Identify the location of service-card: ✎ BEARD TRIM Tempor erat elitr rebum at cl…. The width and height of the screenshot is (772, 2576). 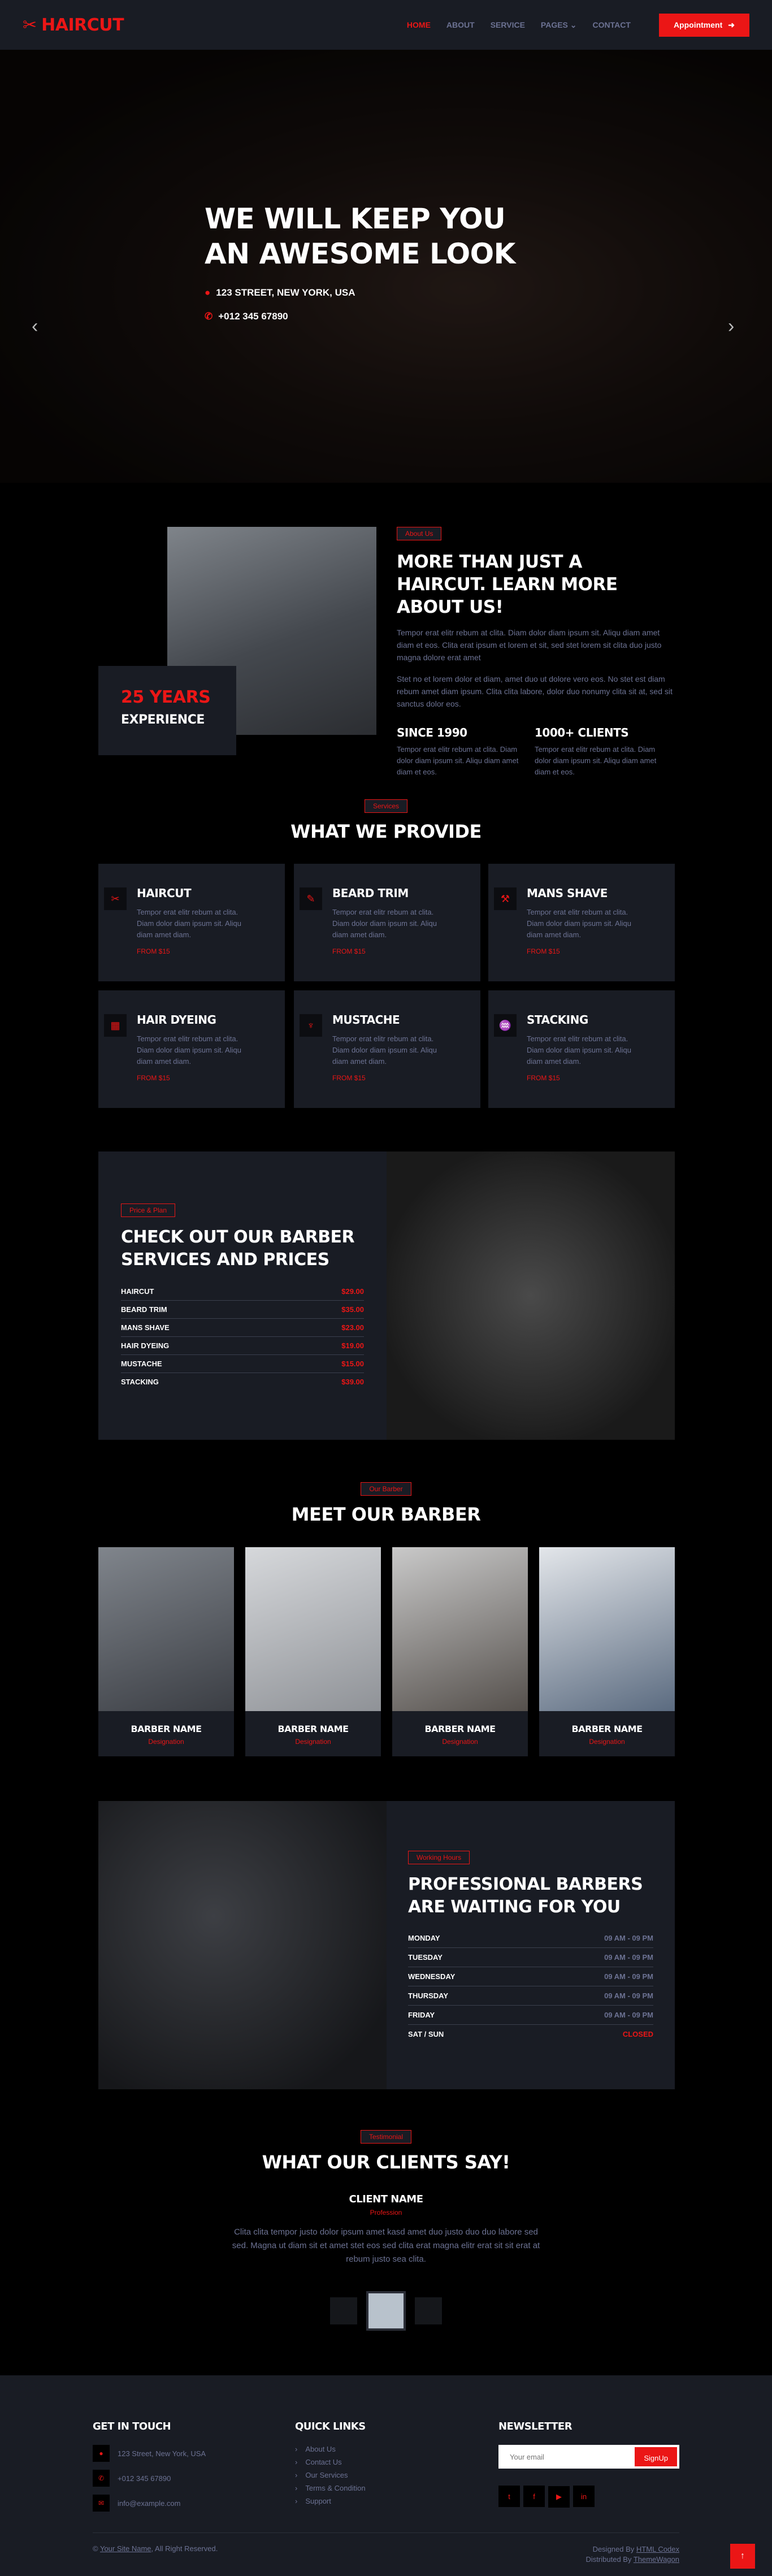
(387, 922).